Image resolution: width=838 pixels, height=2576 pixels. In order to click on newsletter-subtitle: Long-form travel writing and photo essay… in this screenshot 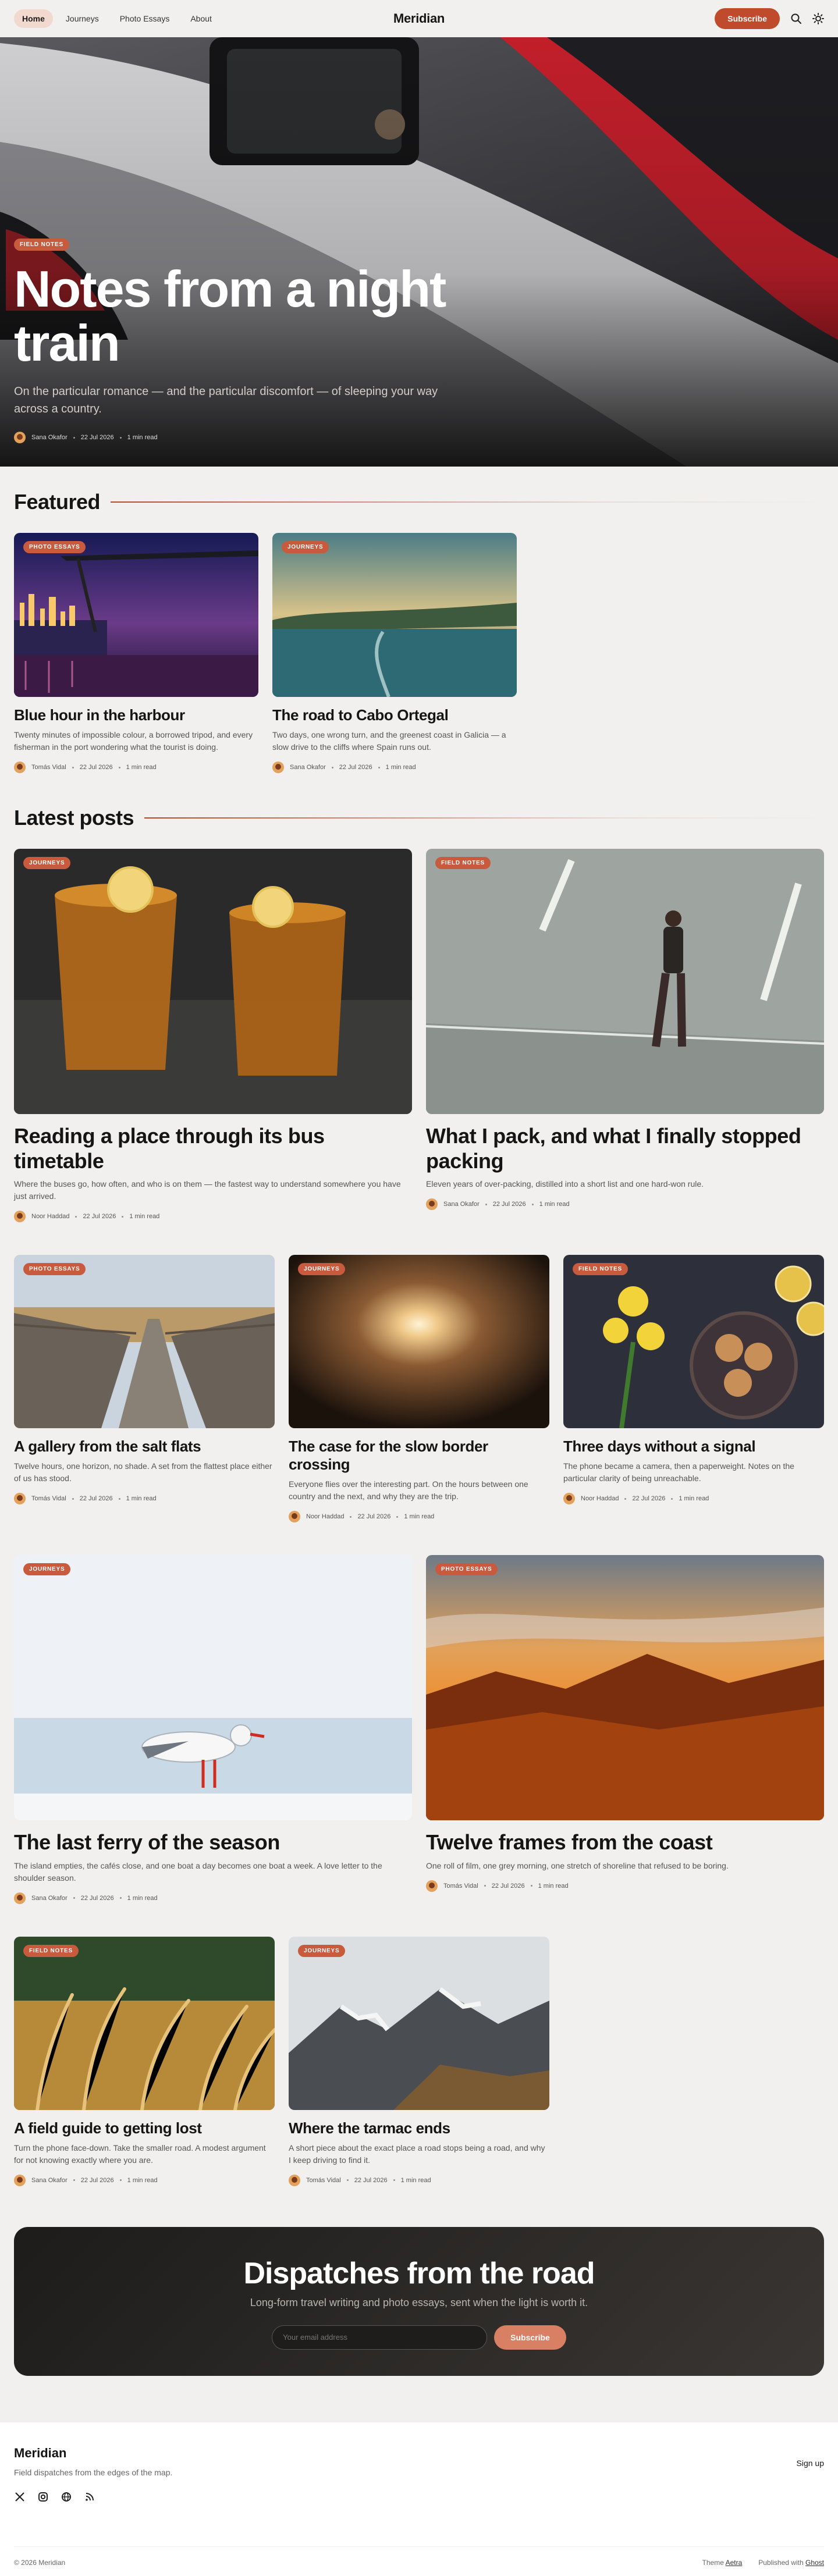, I will do `click(419, 2302)`.